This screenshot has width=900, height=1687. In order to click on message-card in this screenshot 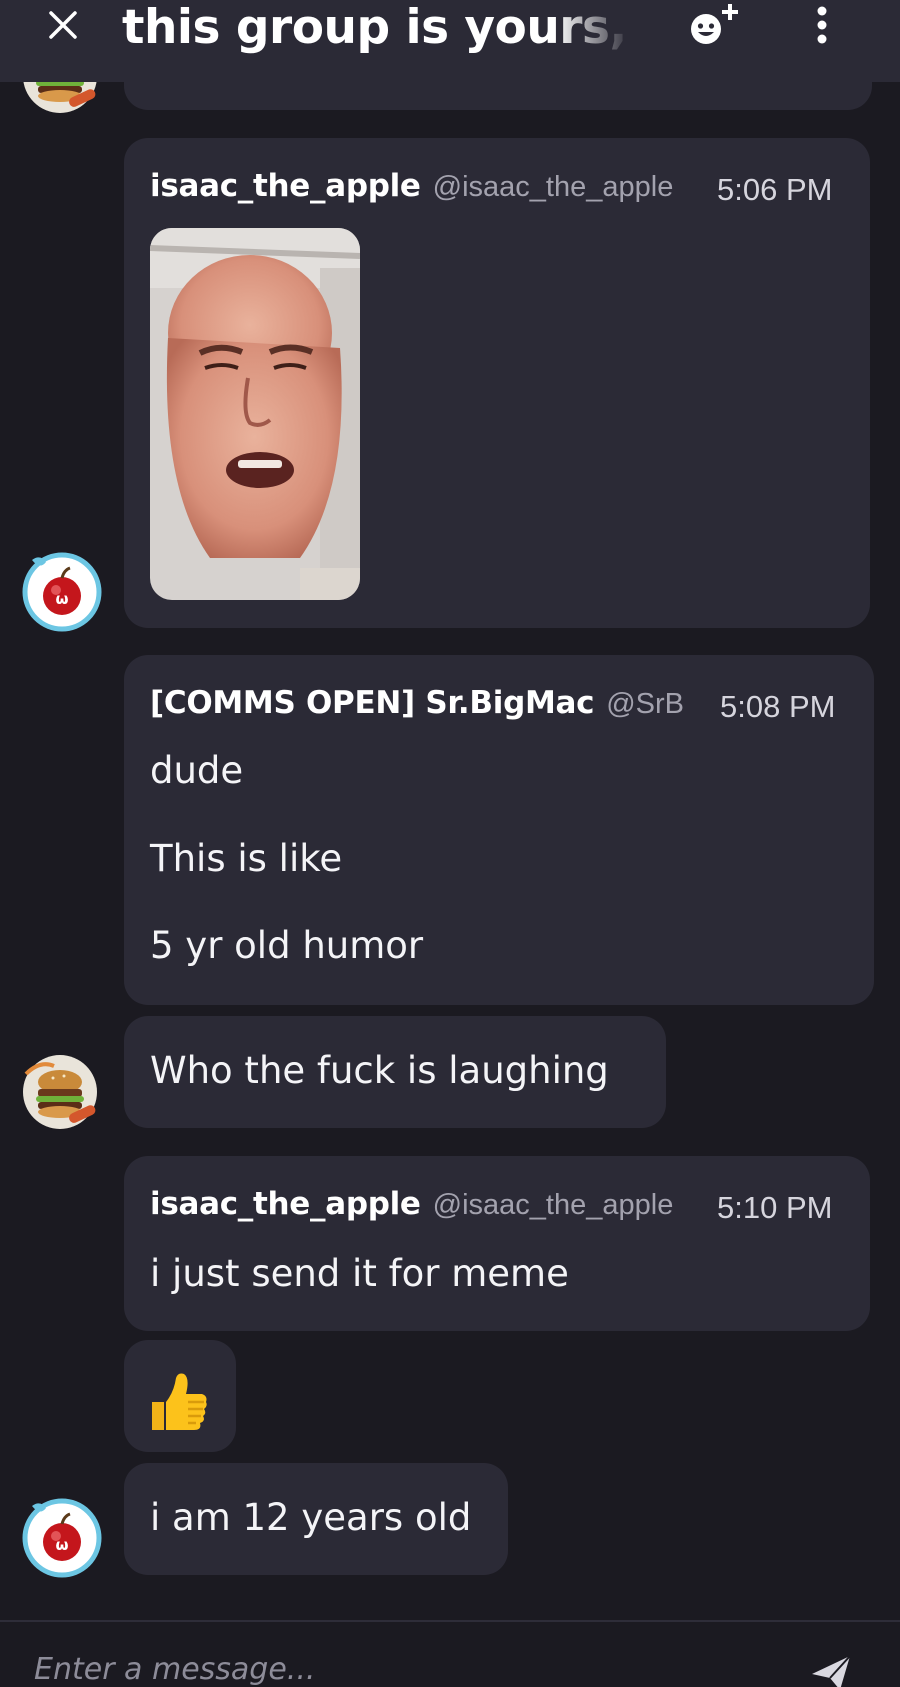, I will do `click(180, 1396)`.